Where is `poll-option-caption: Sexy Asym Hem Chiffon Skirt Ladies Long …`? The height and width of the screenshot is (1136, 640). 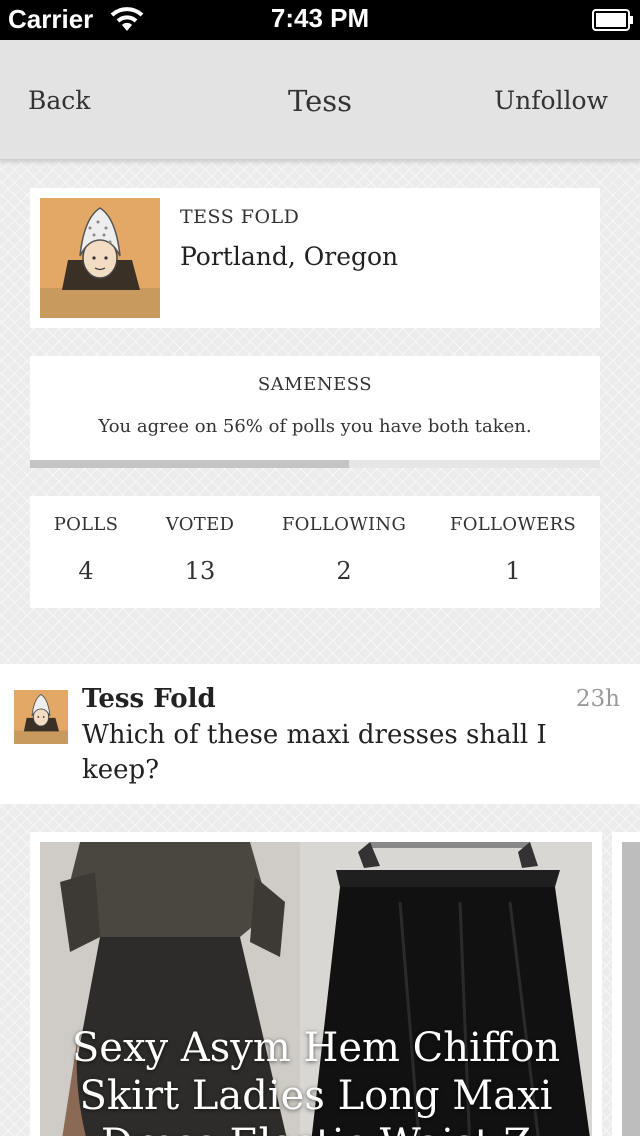 poll-option-caption: Sexy Asym Hem Chiffon Skirt Ladies Long … is located at coordinates (316, 1080).